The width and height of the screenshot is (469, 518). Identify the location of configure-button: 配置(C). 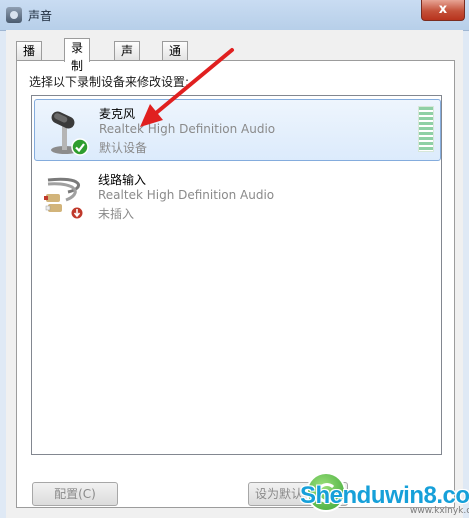
(75, 494).